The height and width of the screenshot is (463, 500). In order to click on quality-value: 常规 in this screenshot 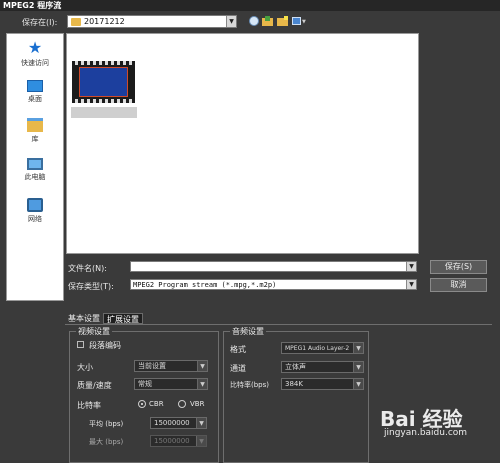, I will do `click(145, 384)`.